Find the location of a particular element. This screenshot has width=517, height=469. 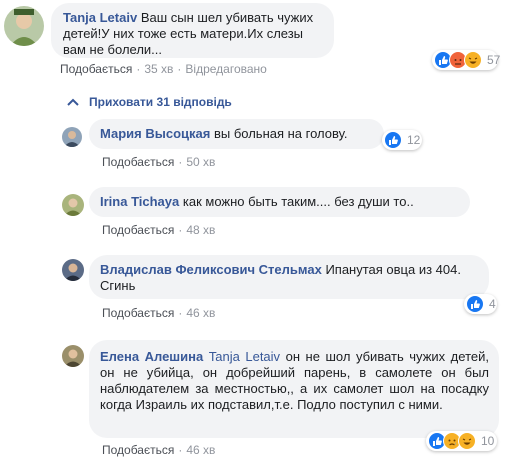

timestamp: 48 хв is located at coordinates (200, 230).